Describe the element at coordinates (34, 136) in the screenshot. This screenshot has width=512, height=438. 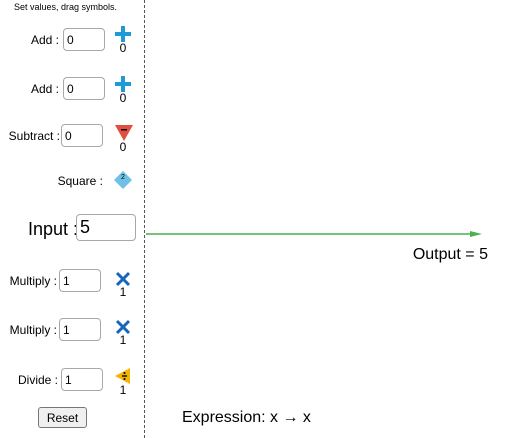
I see `subtract-label: Subtract :` at that location.